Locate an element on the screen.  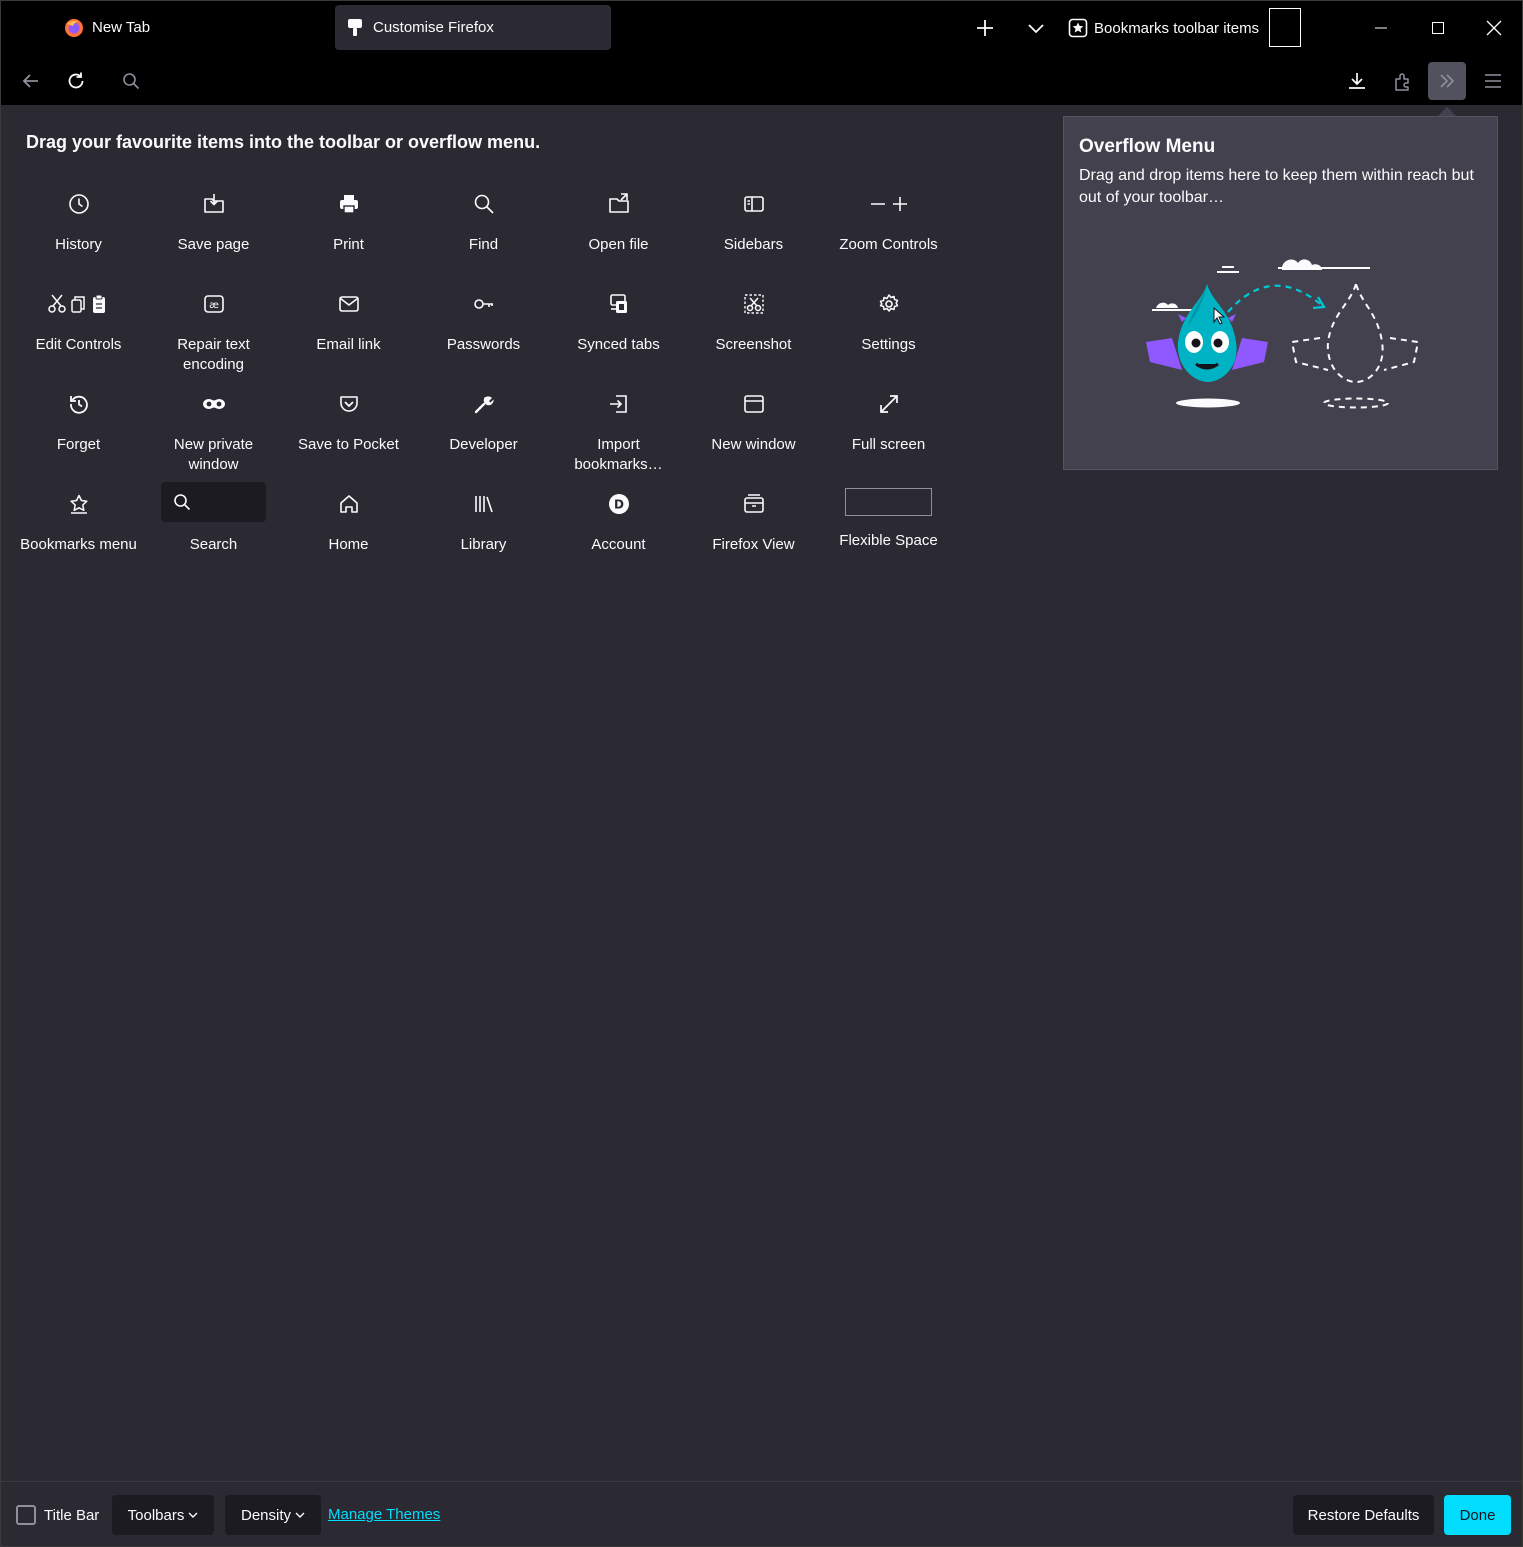
overflow-menu-button is located at coordinates (1447, 81).